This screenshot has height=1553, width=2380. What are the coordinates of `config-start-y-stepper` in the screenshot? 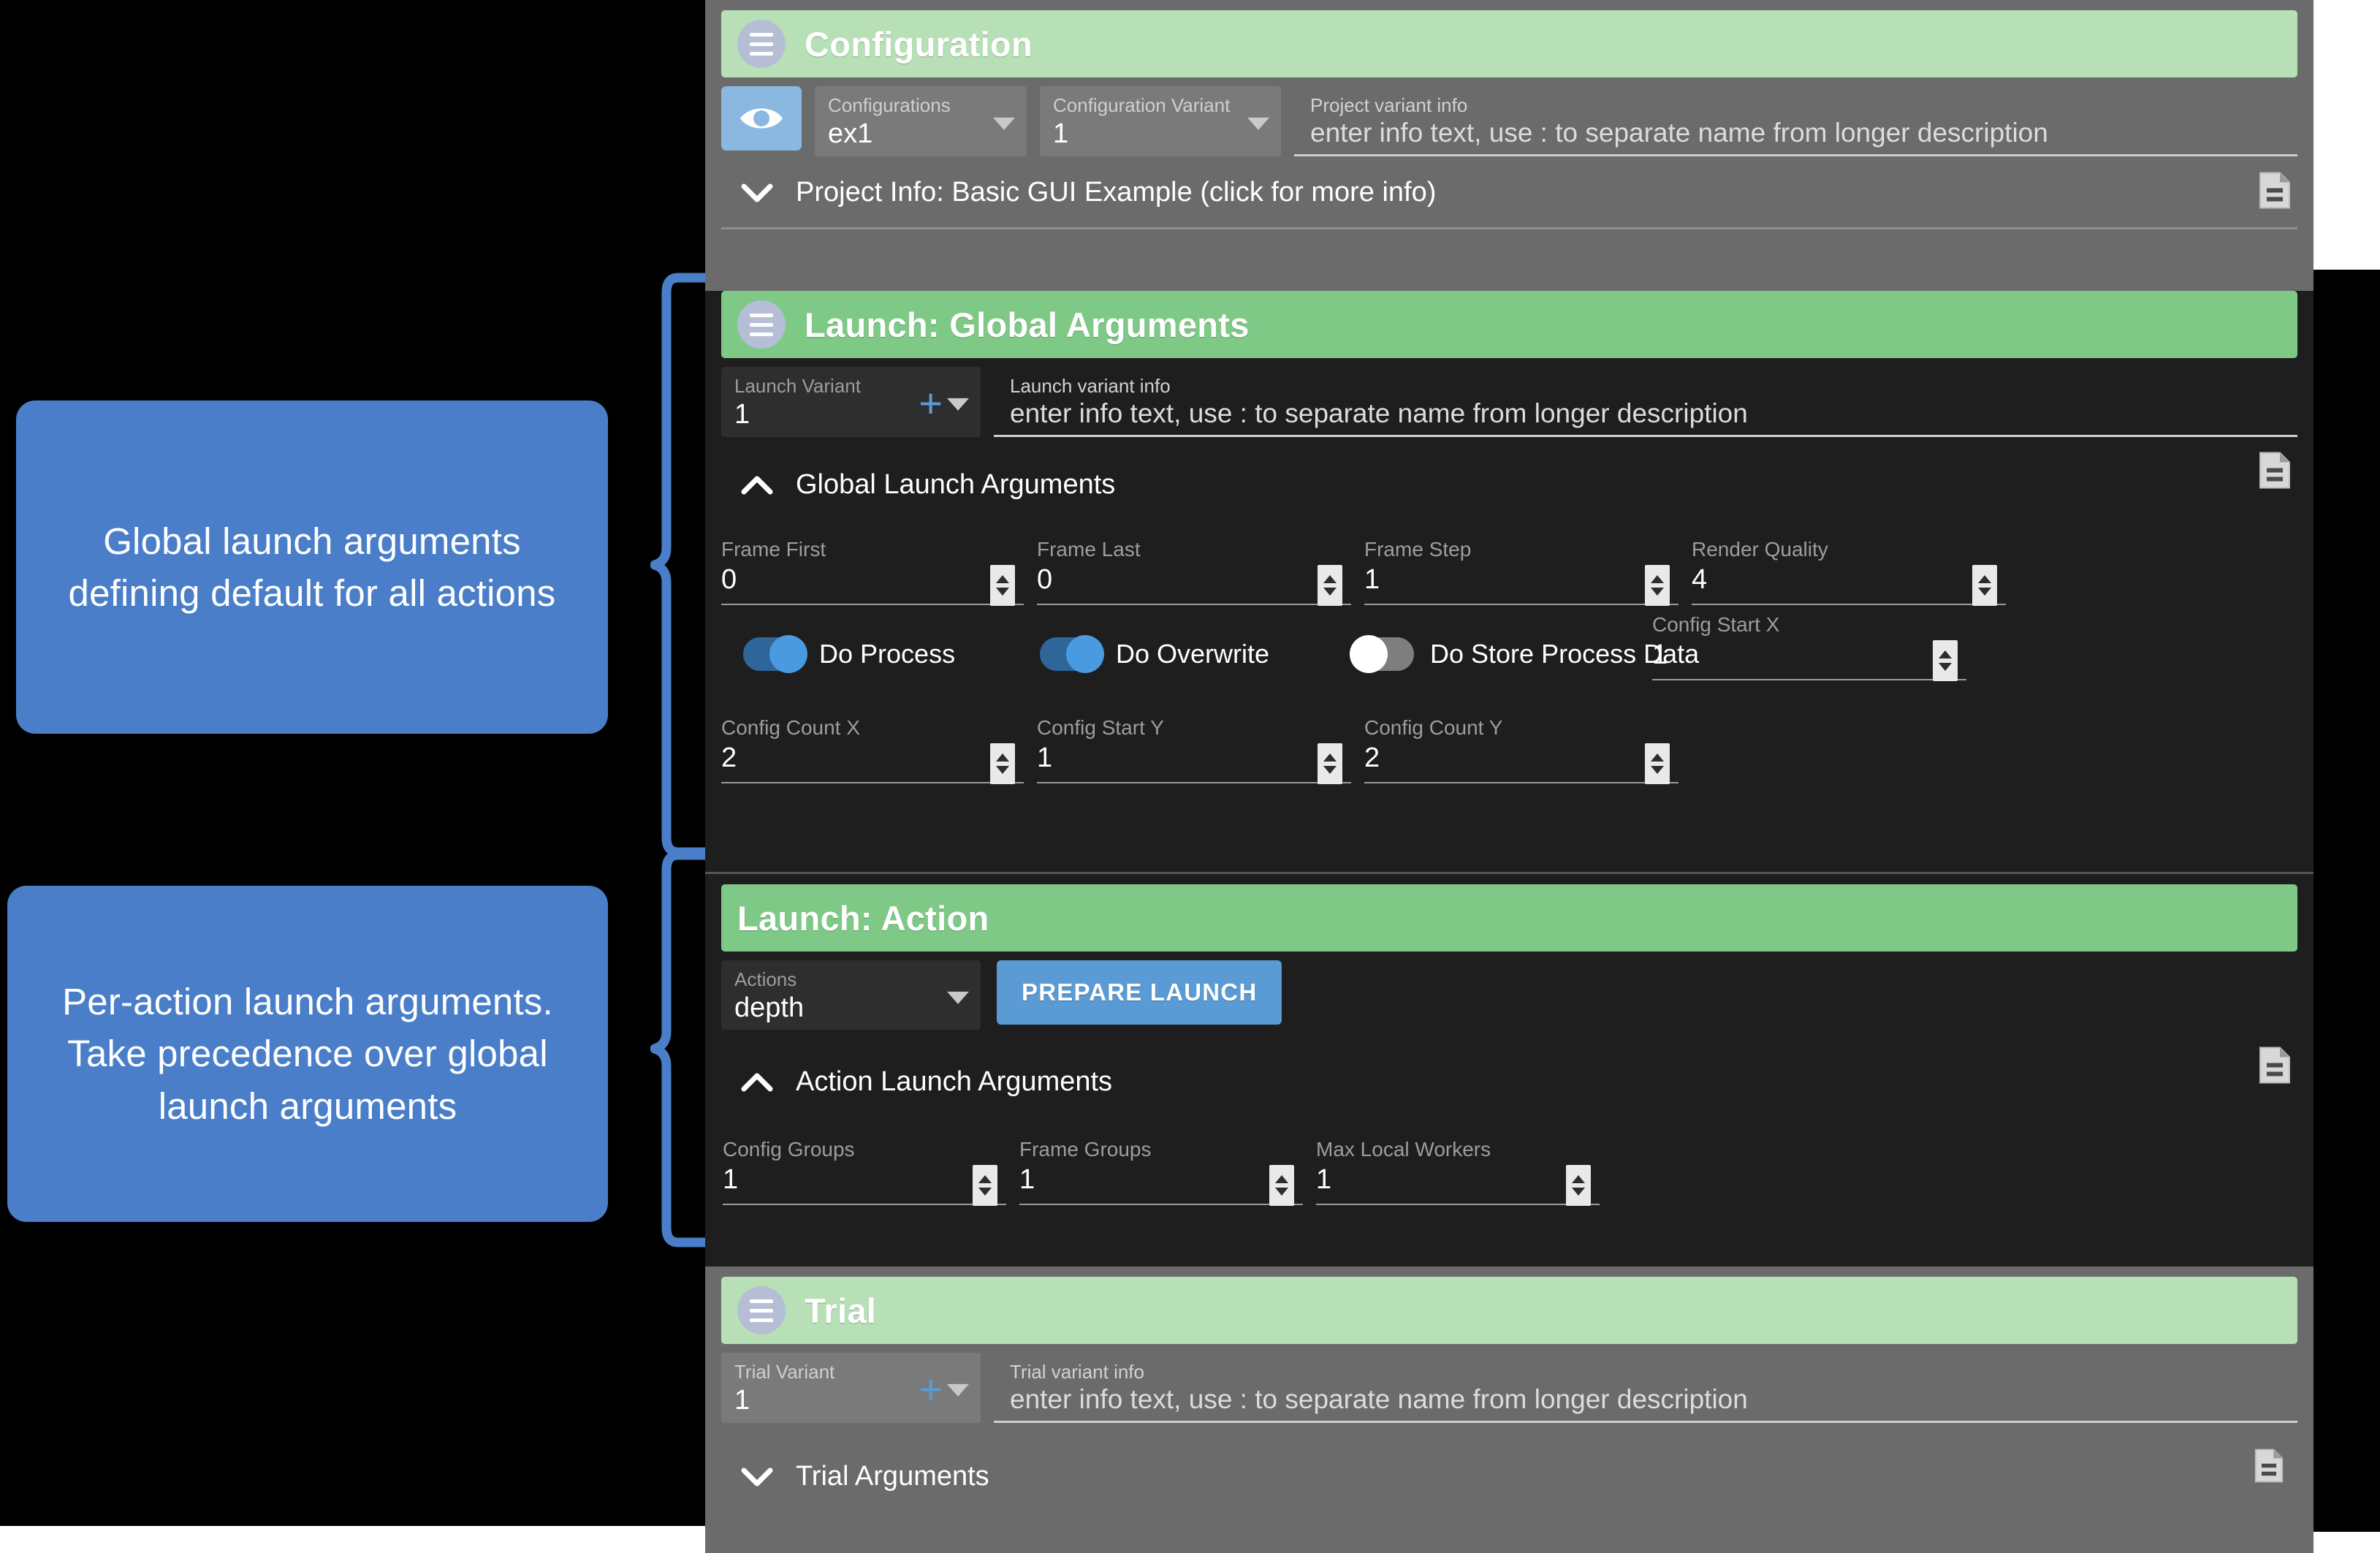 It's located at (1330, 763).